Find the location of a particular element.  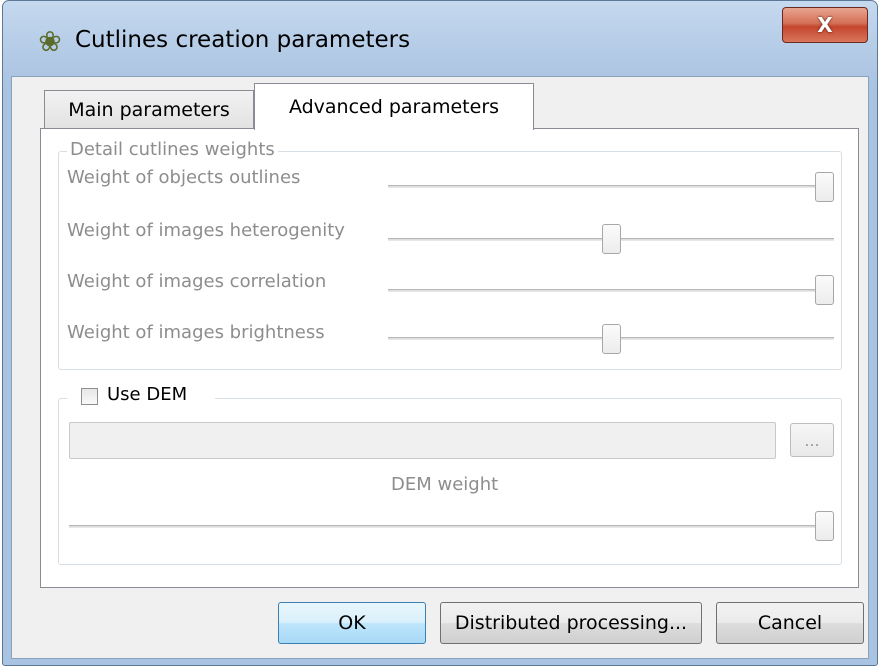

slider-thumb-images-brightness is located at coordinates (611, 339).